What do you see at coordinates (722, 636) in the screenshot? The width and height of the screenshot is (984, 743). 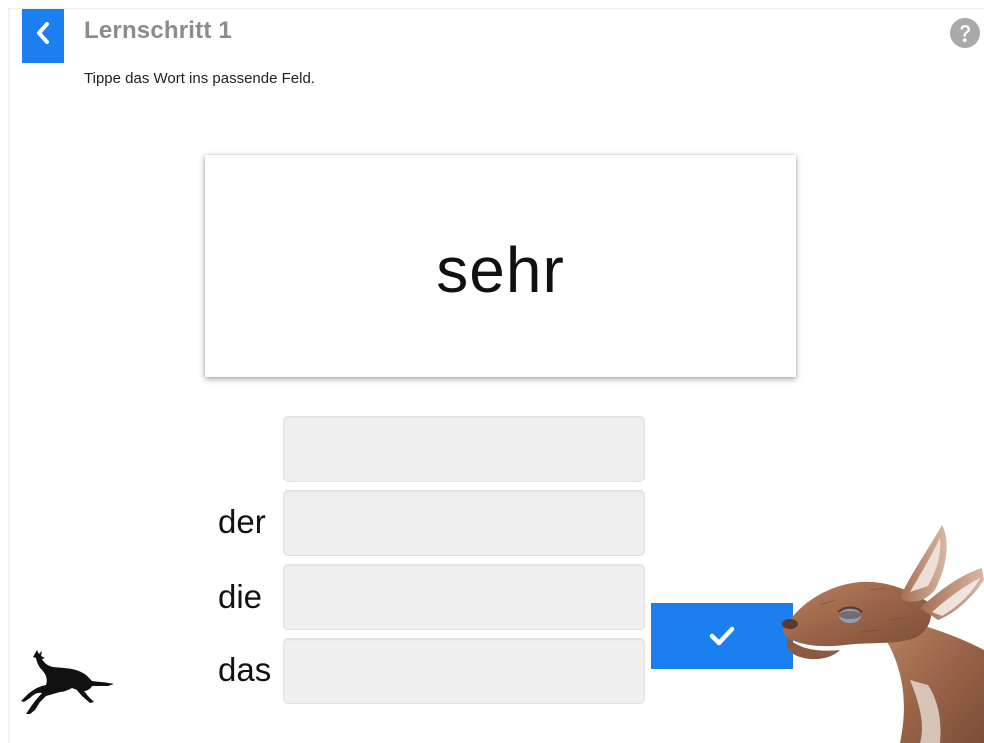 I see `checkmark-icon` at bounding box center [722, 636].